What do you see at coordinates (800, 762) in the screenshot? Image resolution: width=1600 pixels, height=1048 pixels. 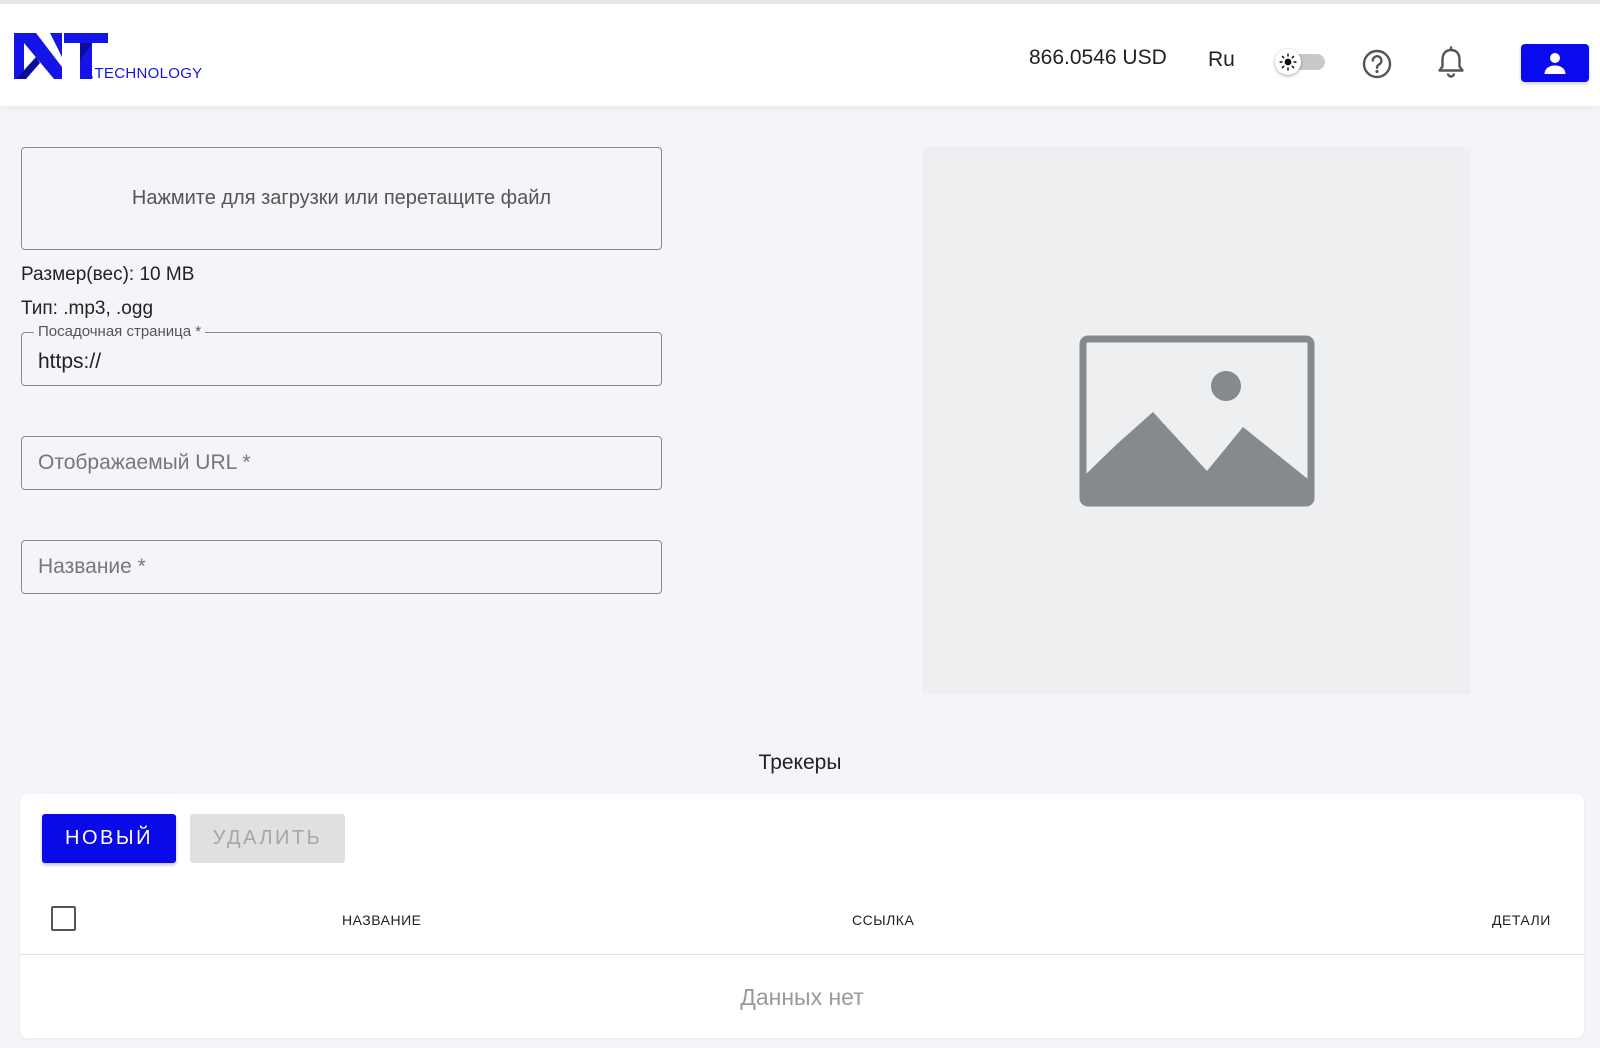 I see `trackers-title: Трекеры` at bounding box center [800, 762].